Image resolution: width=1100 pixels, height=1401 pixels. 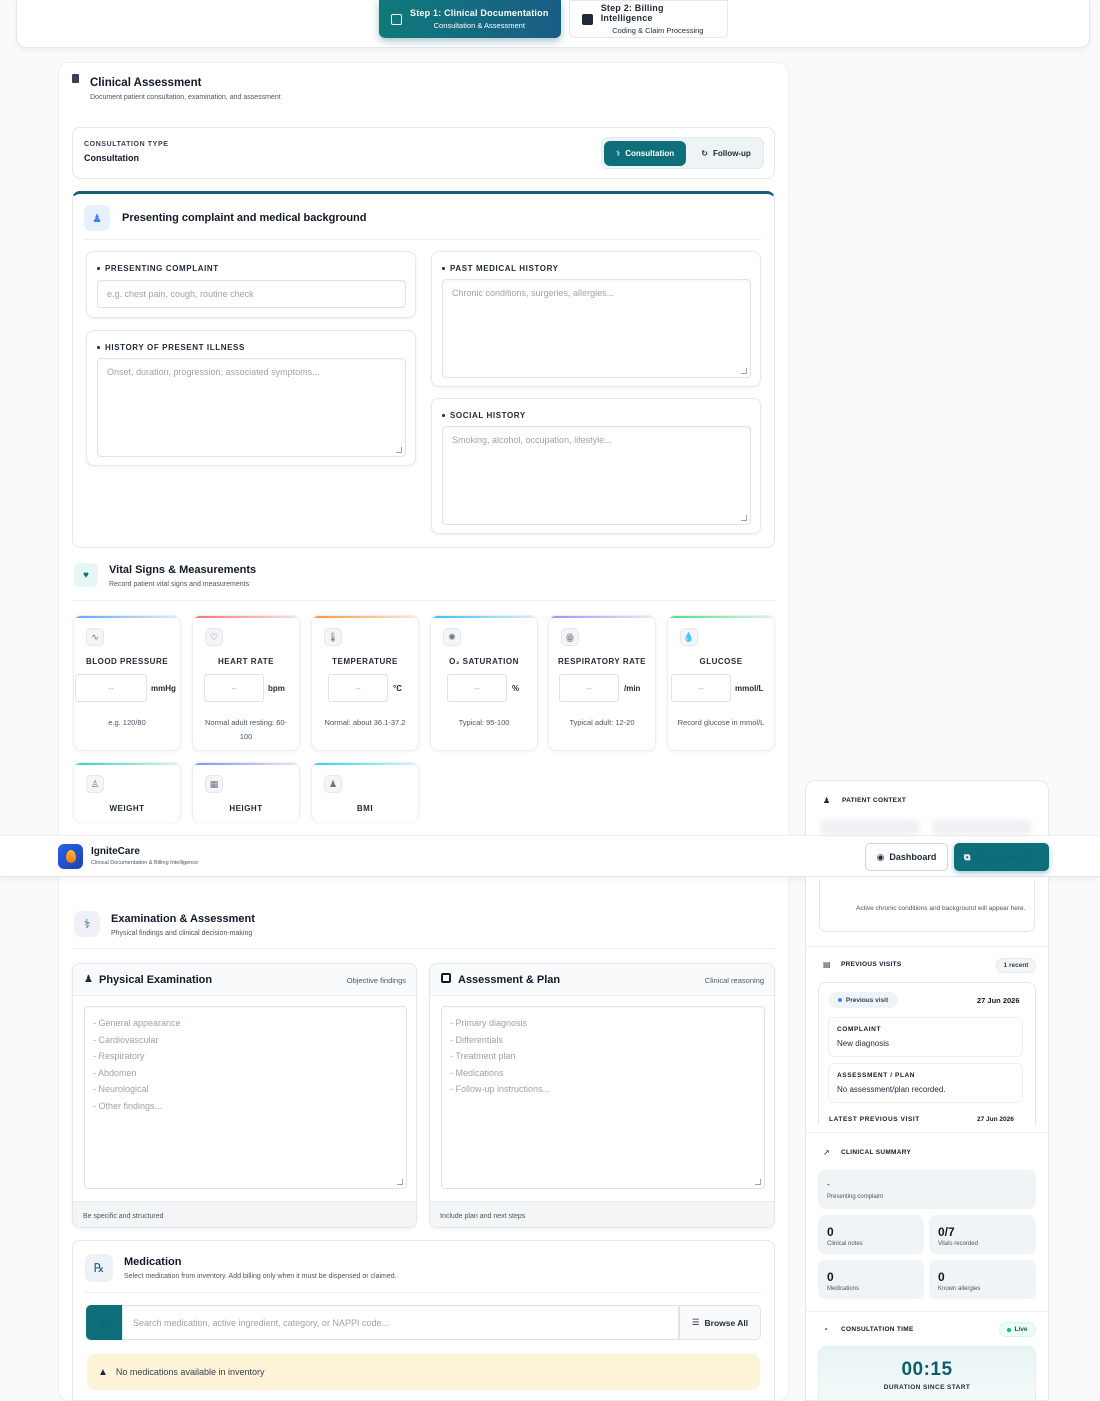 What do you see at coordinates (927, 1189) in the screenshot?
I see `summary-complaint-tile: - Presenting complaint` at bounding box center [927, 1189].